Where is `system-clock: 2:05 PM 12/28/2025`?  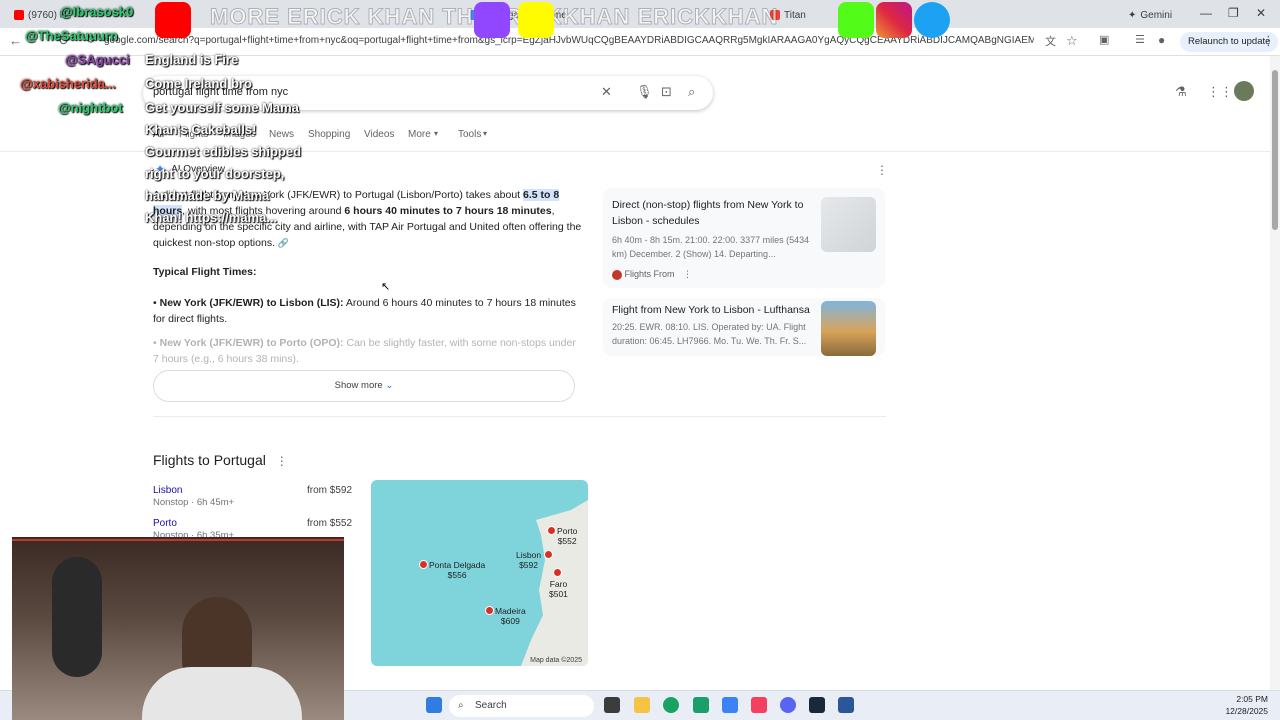
system-clock: 2:05 PM 12/28/2025 is located at coordinates (1243, 705).